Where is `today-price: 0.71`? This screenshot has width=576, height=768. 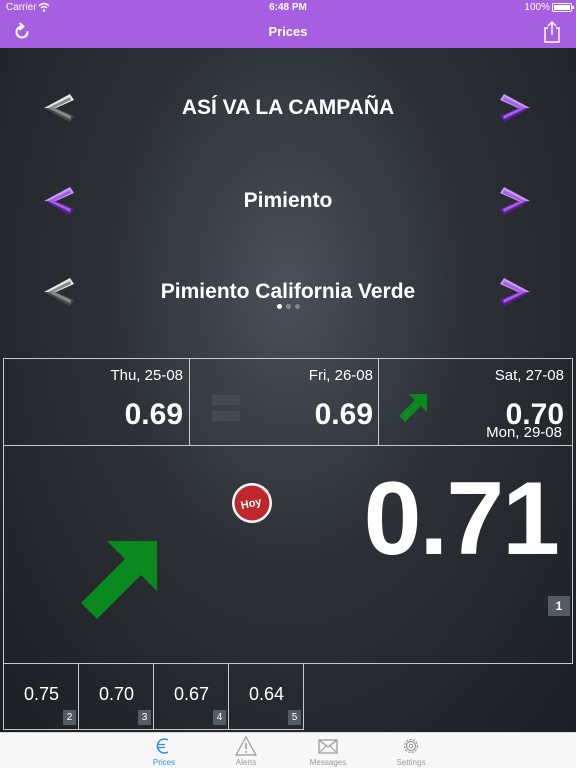 today-price: 0.71 is located at coordinates (461, 519).